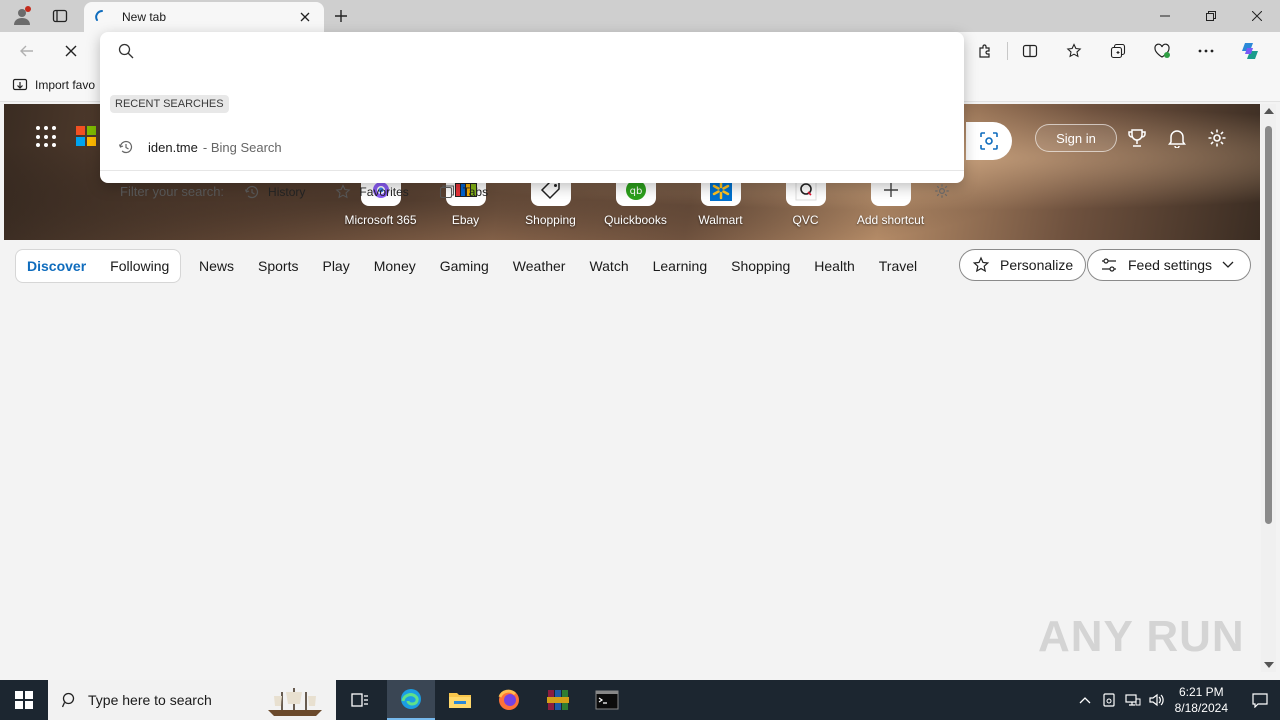 Image resolution: width=1280 pixels, height=720 pixels. I want to click on import-favorites-button: Import favo, so click(53, 85).